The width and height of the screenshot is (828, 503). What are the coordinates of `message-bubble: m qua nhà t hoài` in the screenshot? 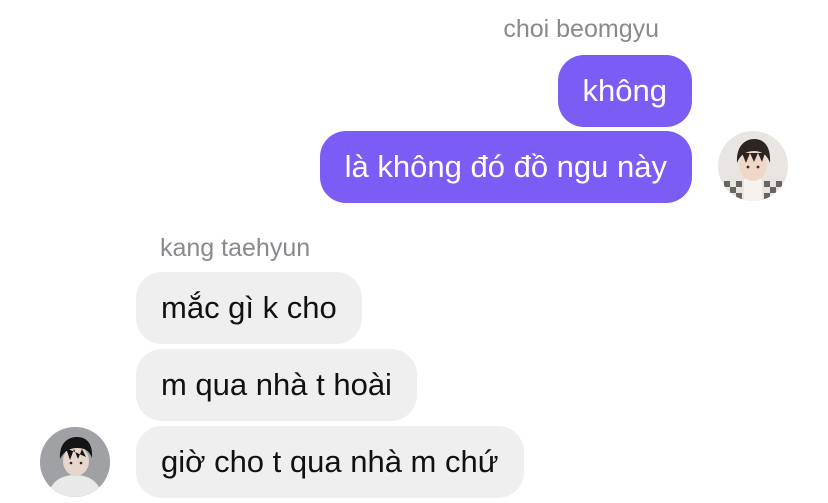 It's located at (276, 385).